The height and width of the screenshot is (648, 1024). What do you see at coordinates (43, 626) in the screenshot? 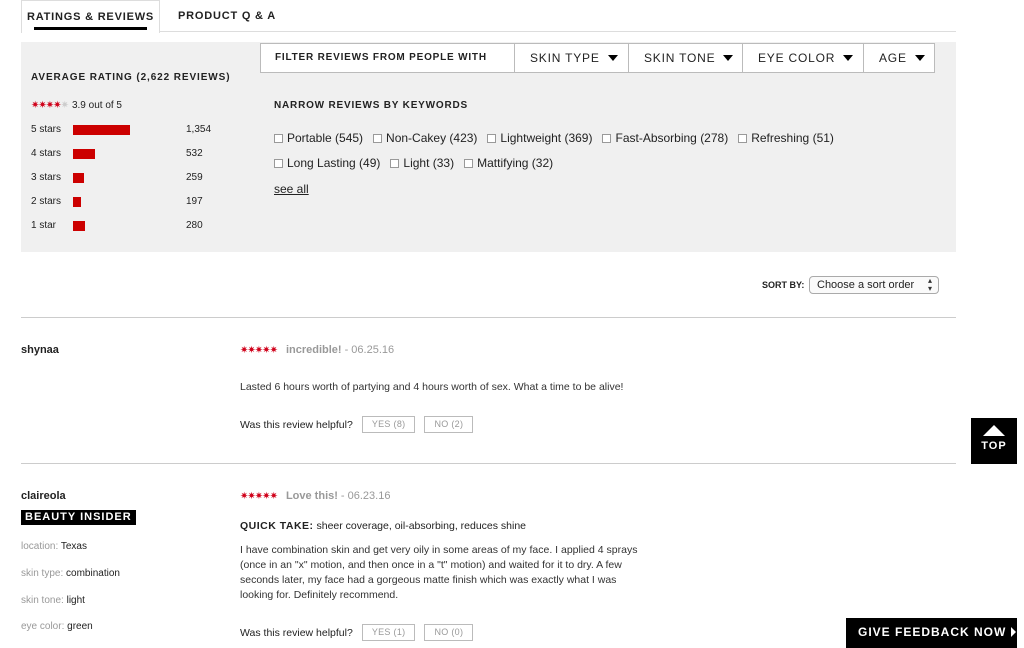
I see `meta-key: eye color:` at bounding box center [43, 626].